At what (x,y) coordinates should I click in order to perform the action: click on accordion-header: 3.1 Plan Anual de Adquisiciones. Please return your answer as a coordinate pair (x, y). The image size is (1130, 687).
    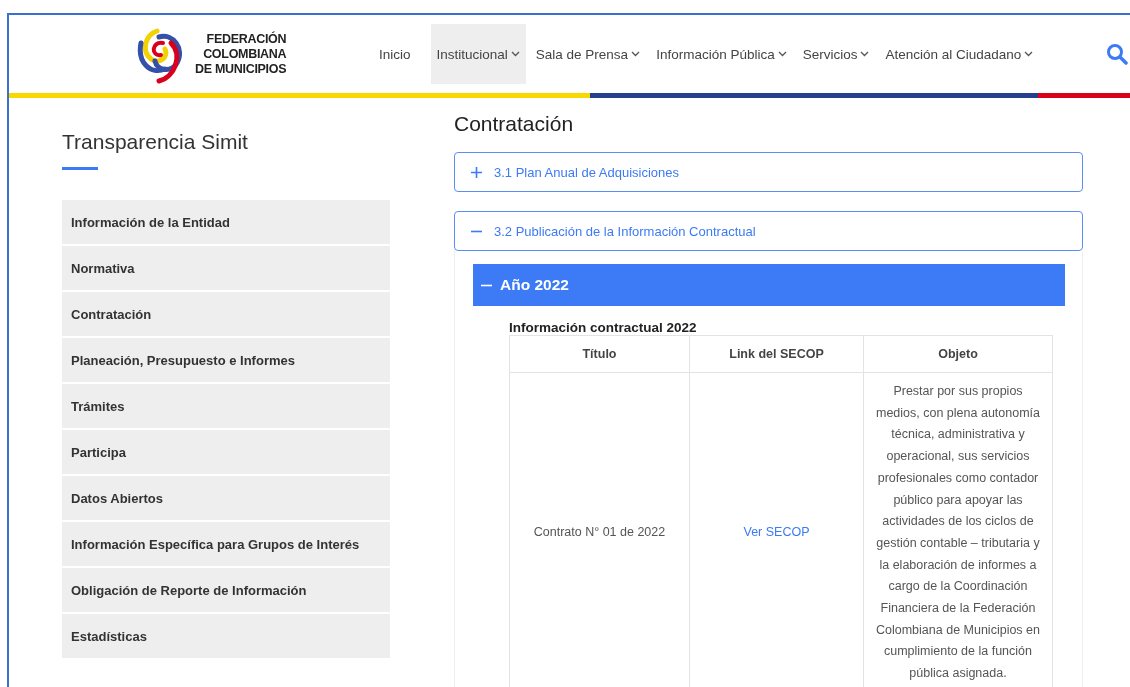
    Looking at the image, I should click on (768, 172).